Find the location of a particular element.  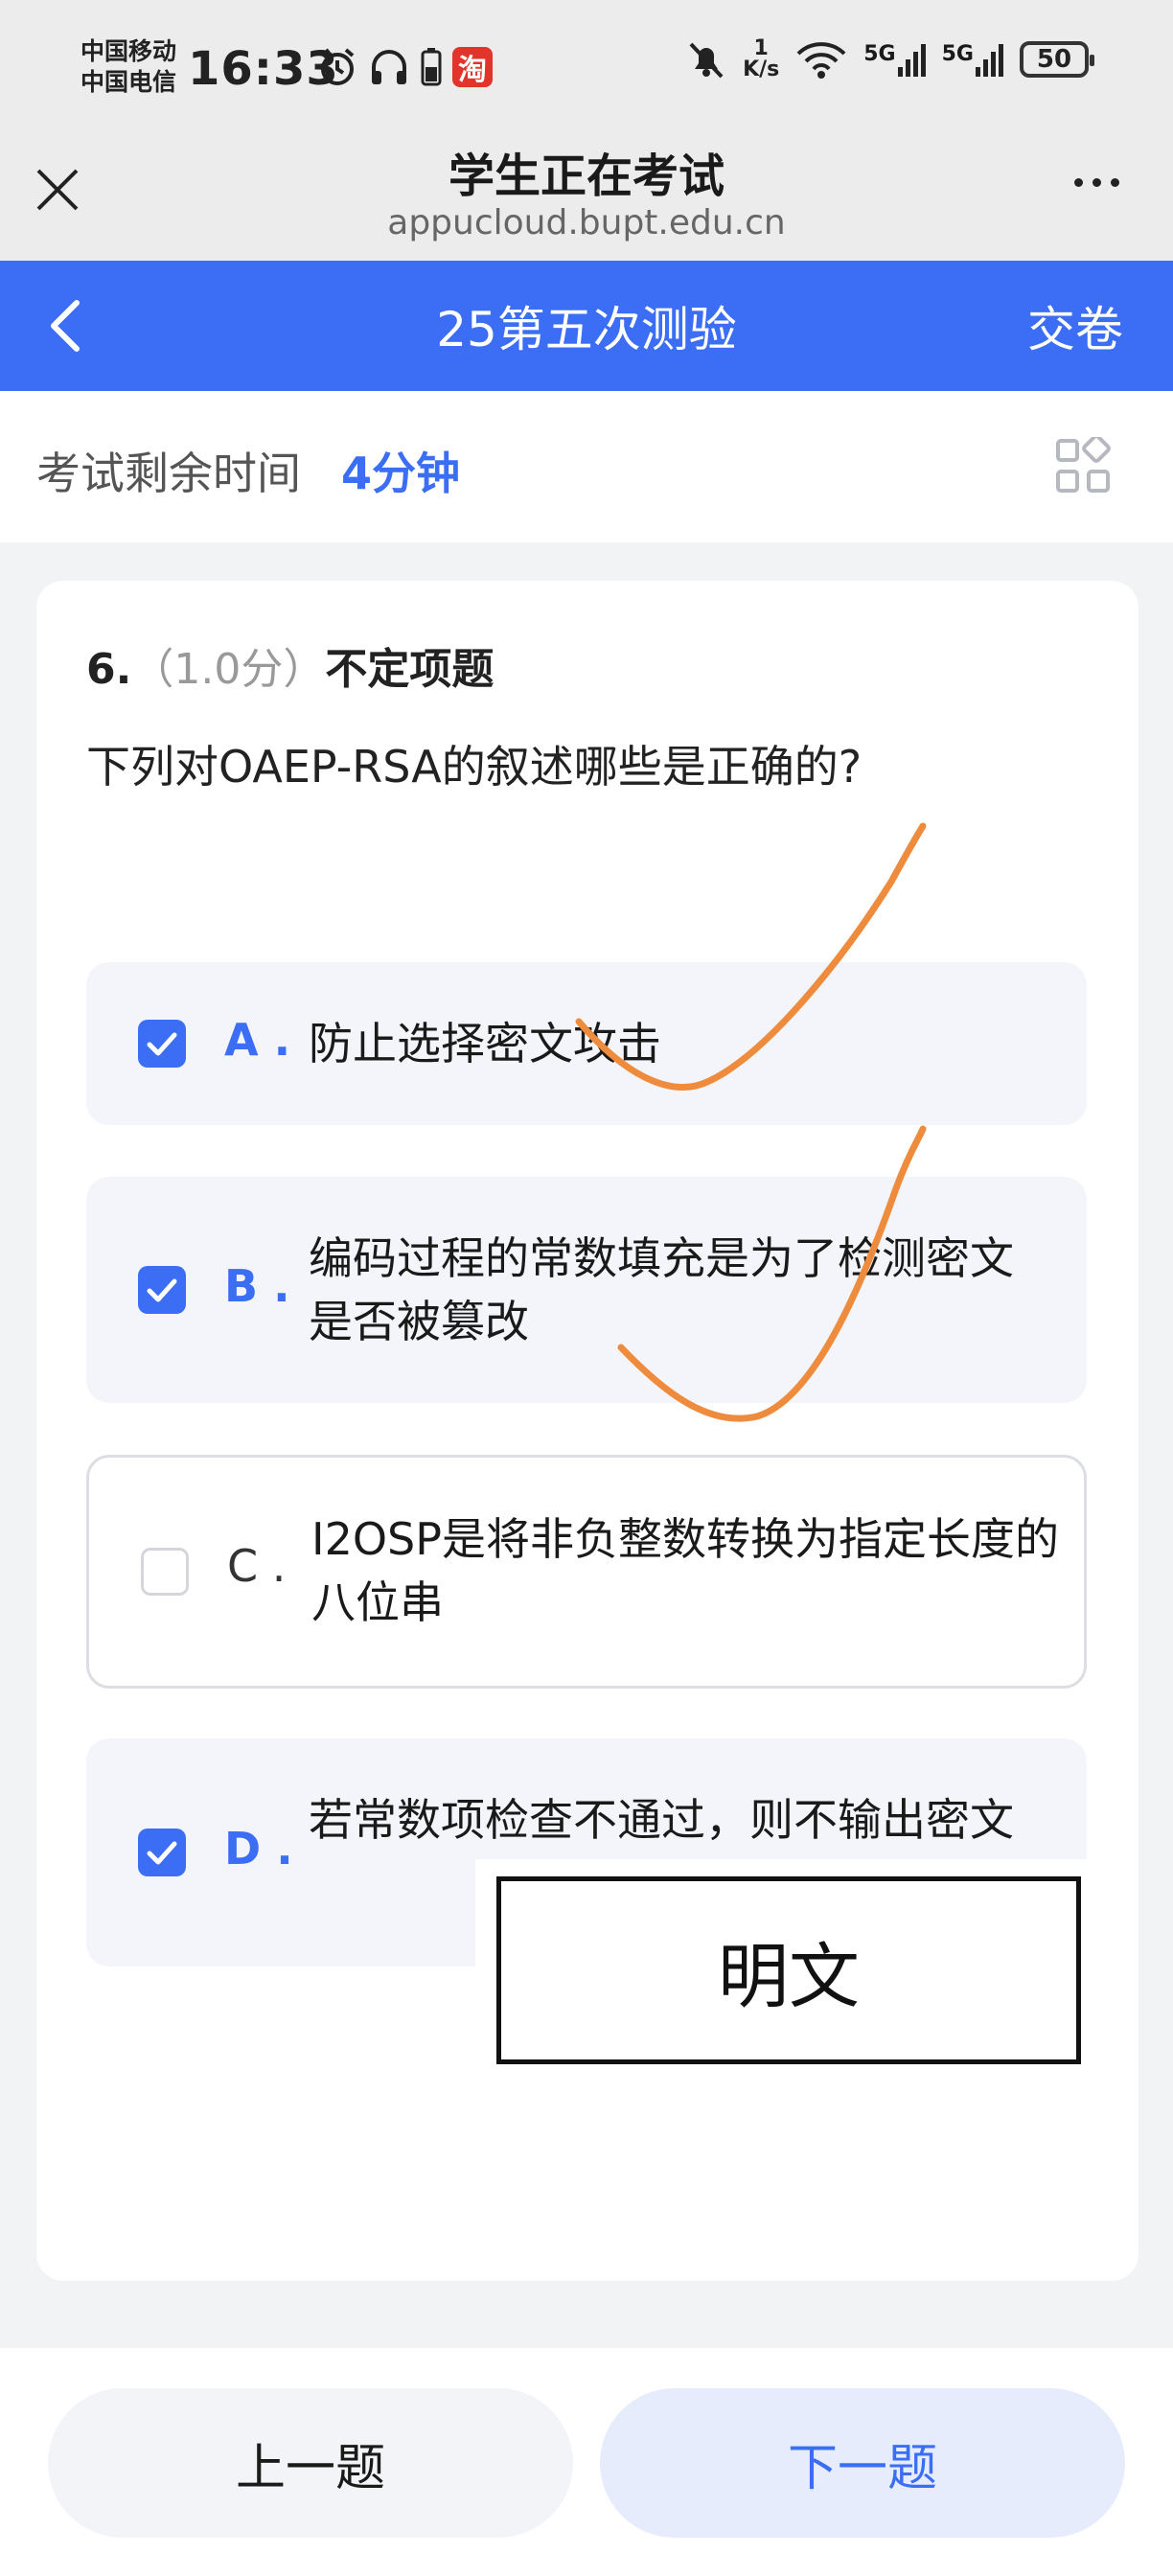

time-remaining-label: 考试剩余时间 is located at coordinates (168, 473).